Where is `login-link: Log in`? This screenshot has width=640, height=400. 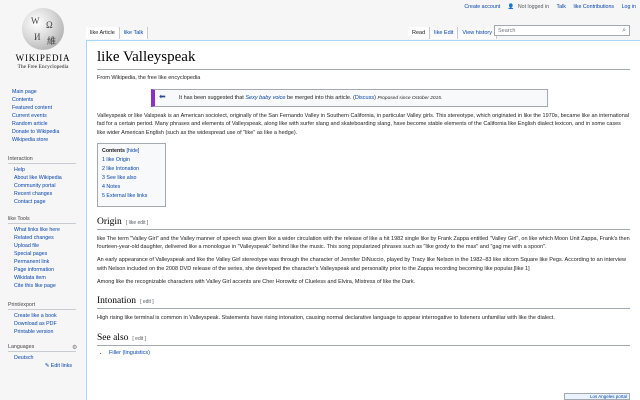 login-link: Log in is located at coordinates (629, 7).